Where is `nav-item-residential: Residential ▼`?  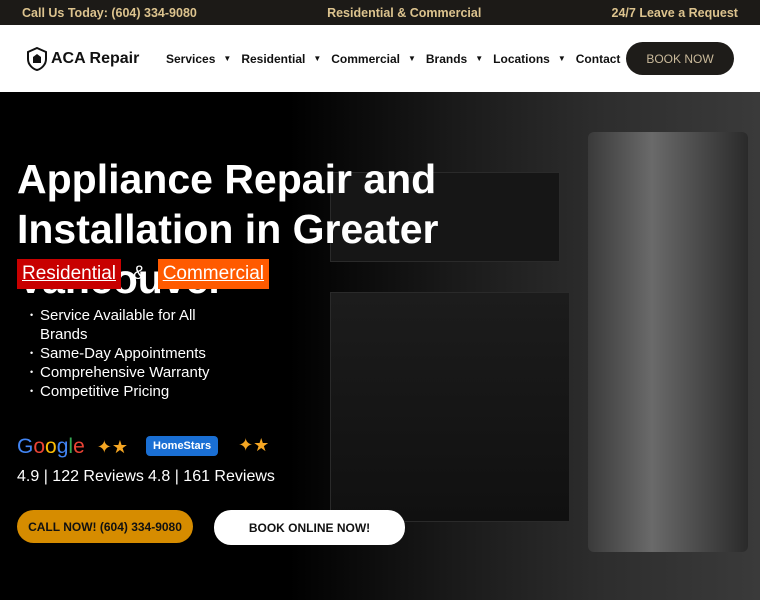
nav-item-residential: Residential ▼ is located at coordinates (281, 59).